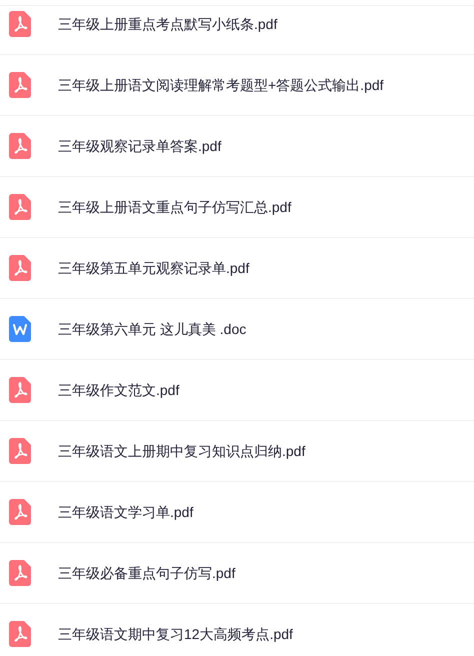  Describe the element at coordinates (221, 85) in the screenshot. I see `file-name: 三年级上册语文阅读理解常考题型+答题公式输出.pdf` at that location.